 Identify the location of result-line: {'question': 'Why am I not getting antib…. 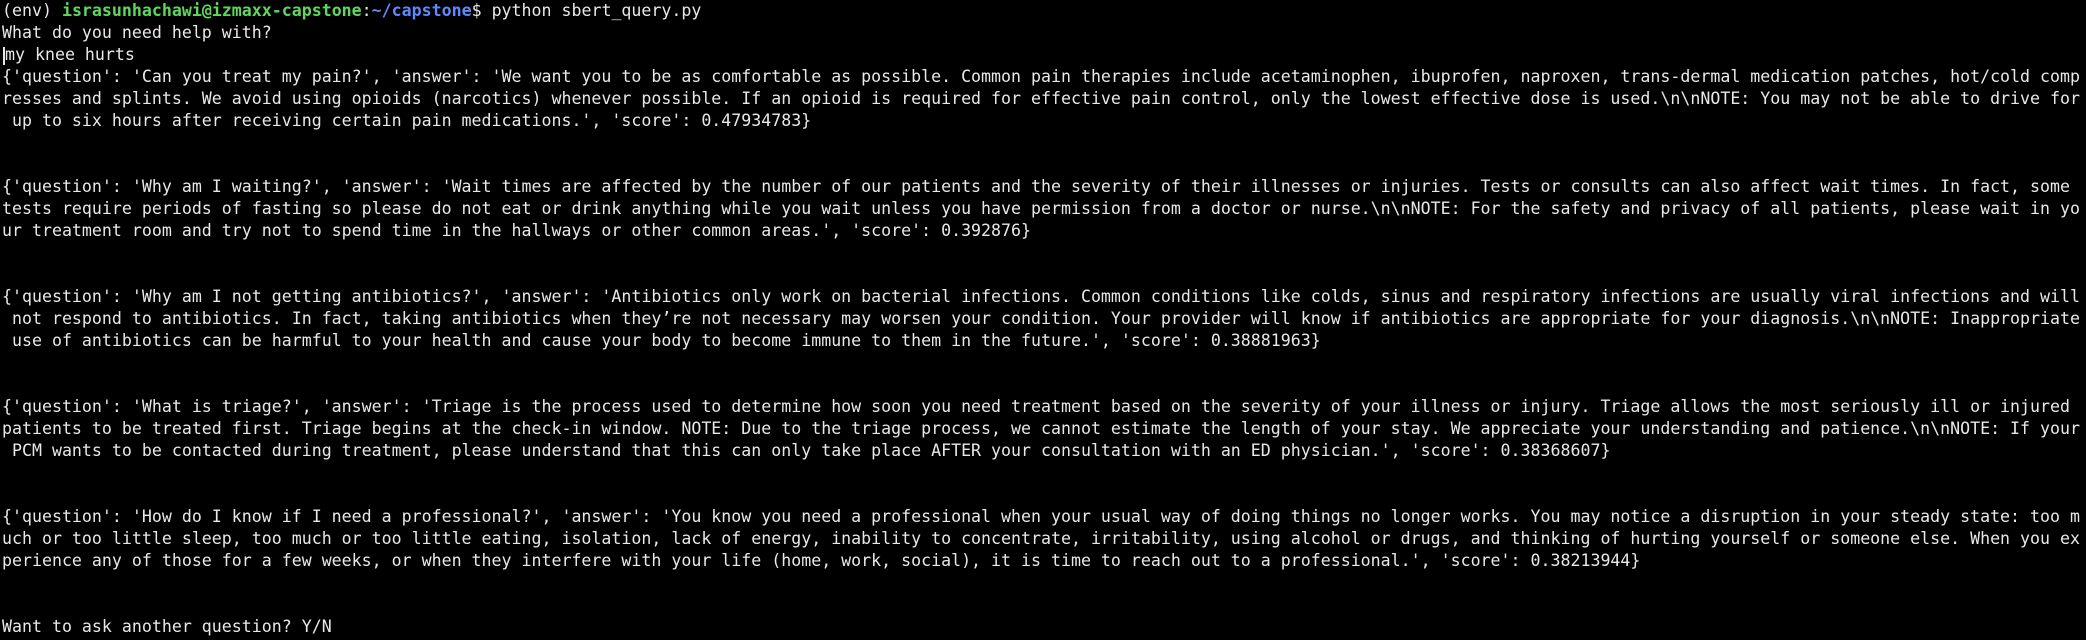
(1041, 296).